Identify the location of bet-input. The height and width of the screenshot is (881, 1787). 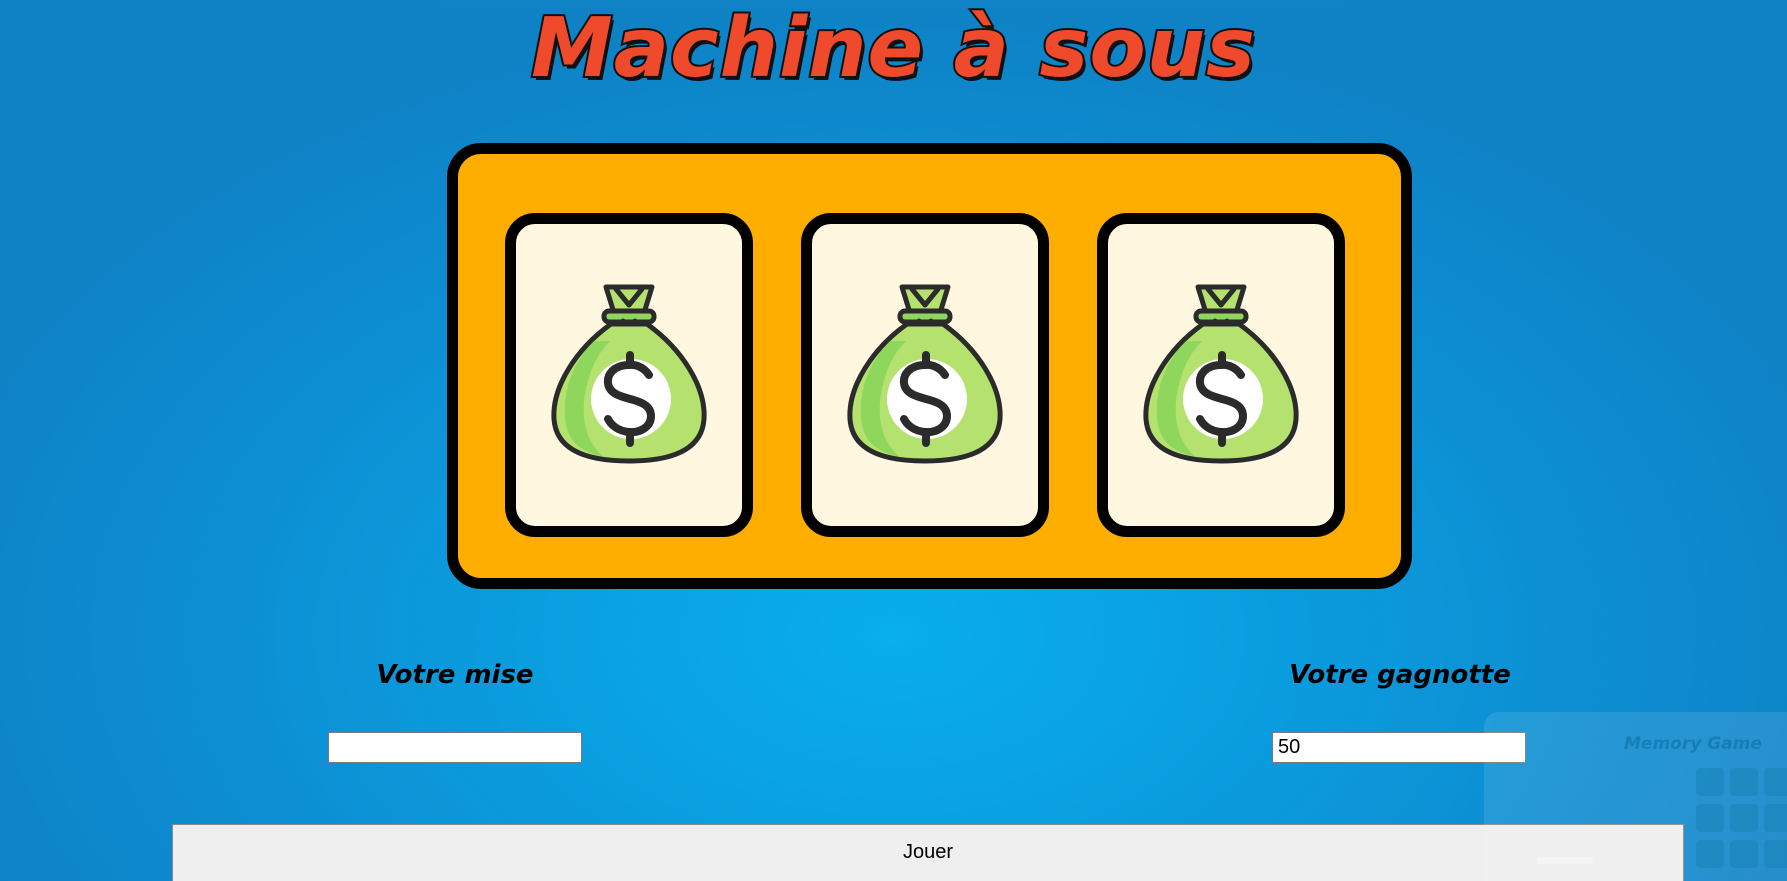
(455, 747).